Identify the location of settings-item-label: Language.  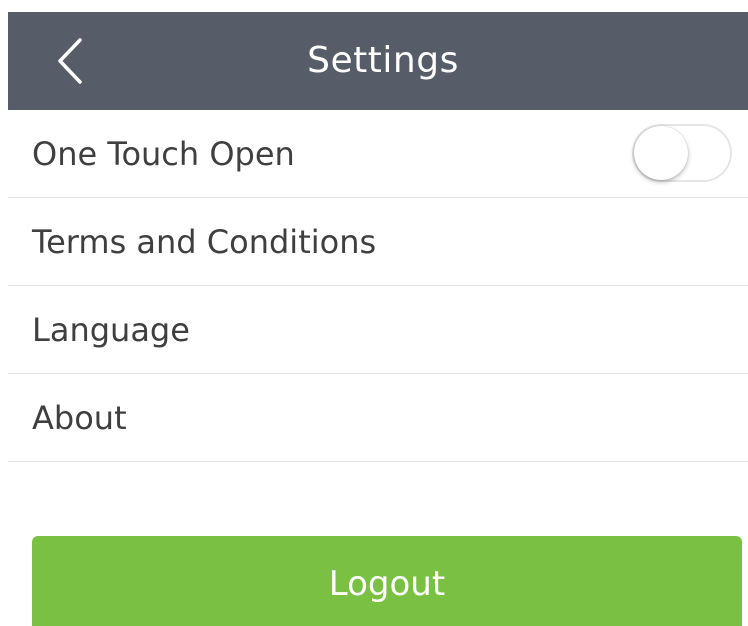
(111, 330).